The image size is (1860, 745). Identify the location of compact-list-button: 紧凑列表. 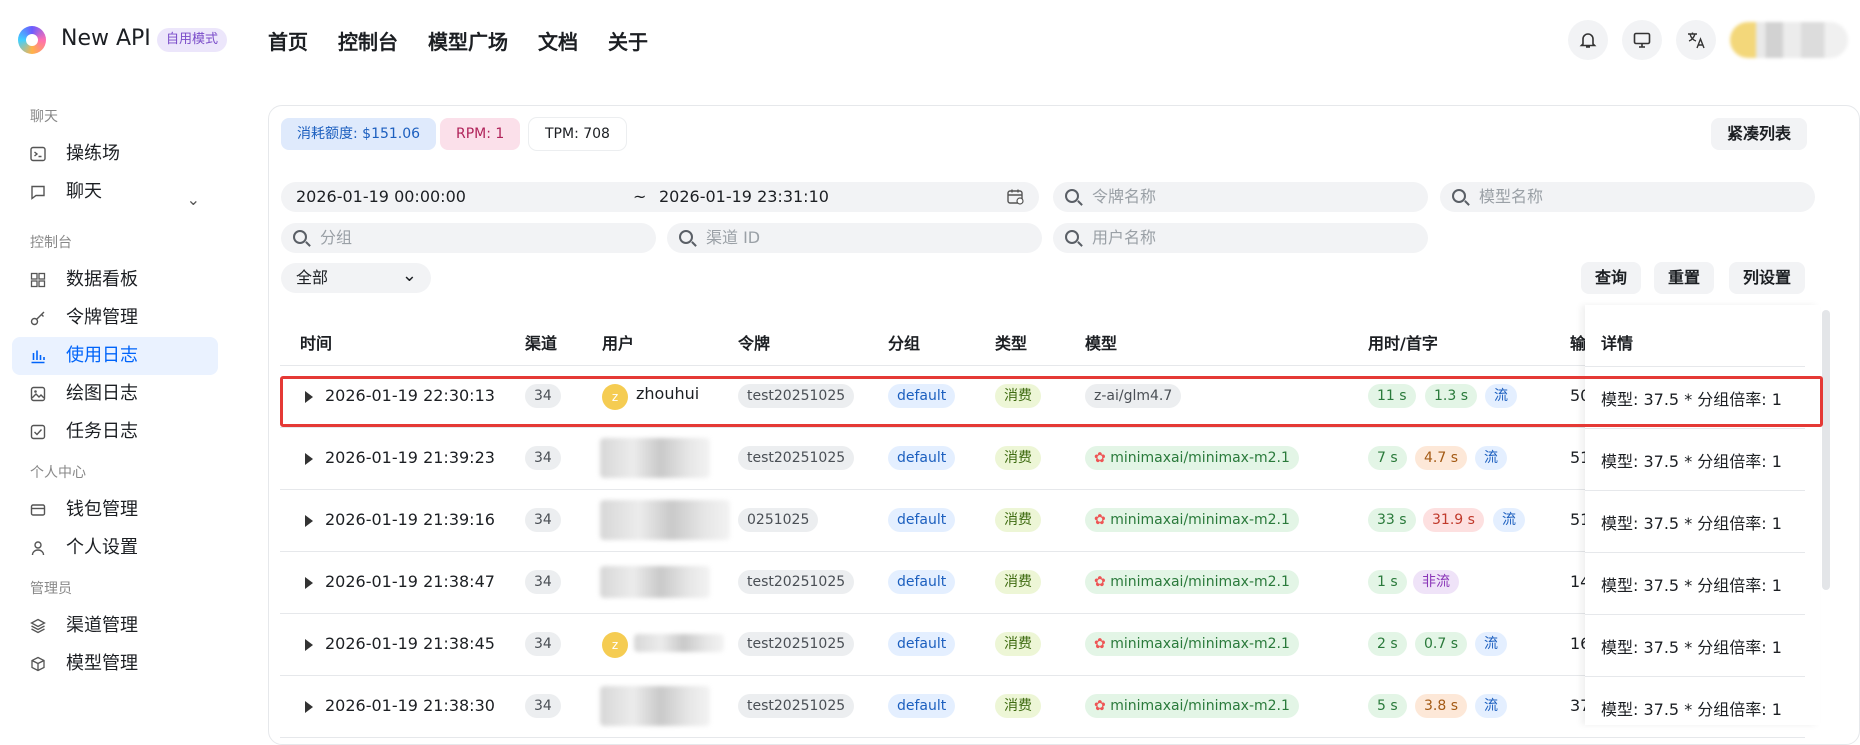
(1759, 134).